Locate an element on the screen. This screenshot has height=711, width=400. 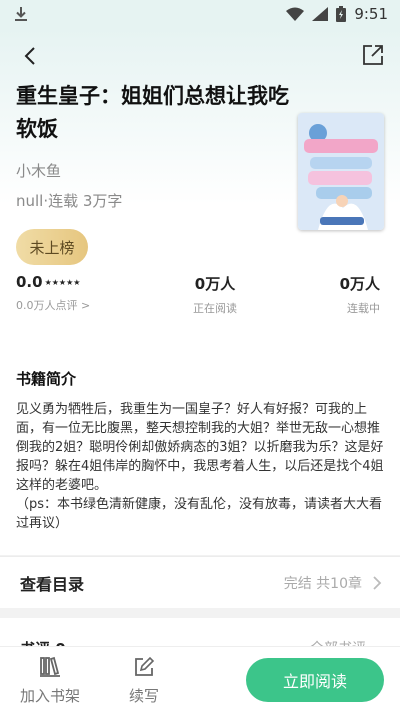
intro-title: 书籍简介 is located at coordinates (46, 379).